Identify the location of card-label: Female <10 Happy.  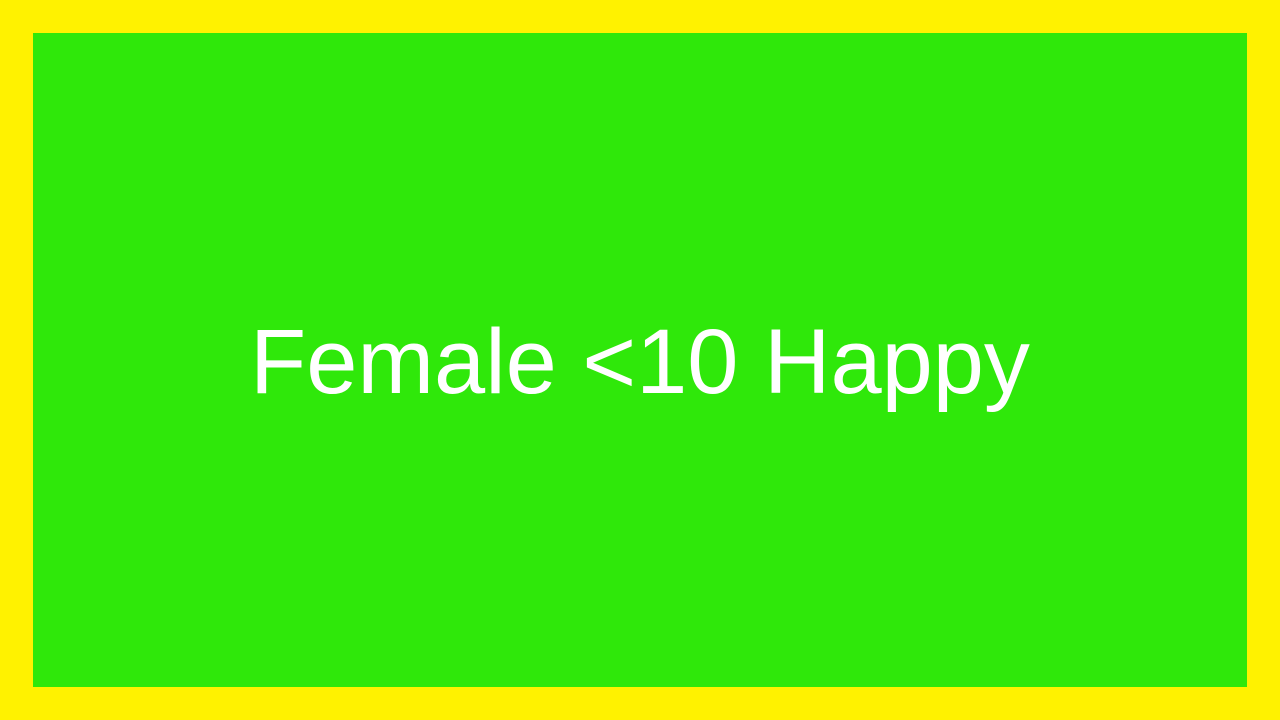
(640, 362).